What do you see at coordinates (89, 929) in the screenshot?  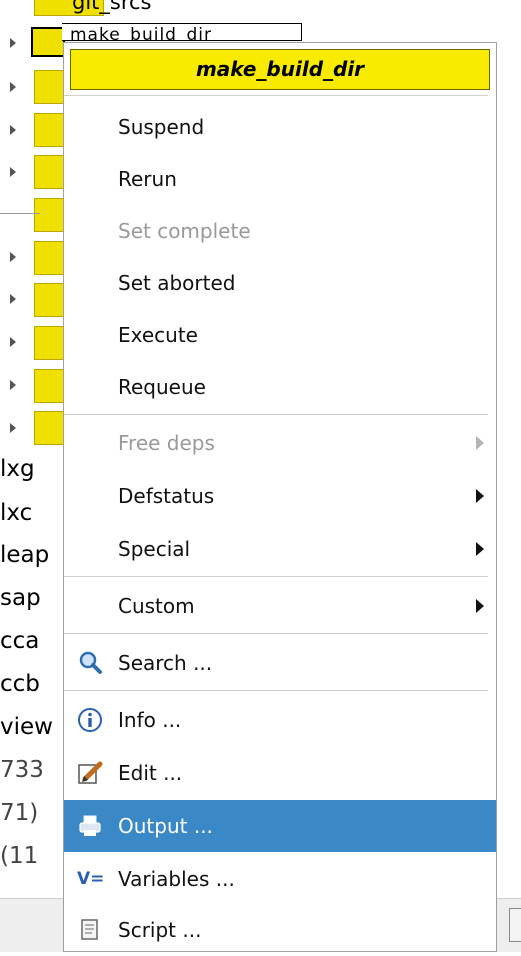 I see `script-document-icon` at bounding box center [89, 929].